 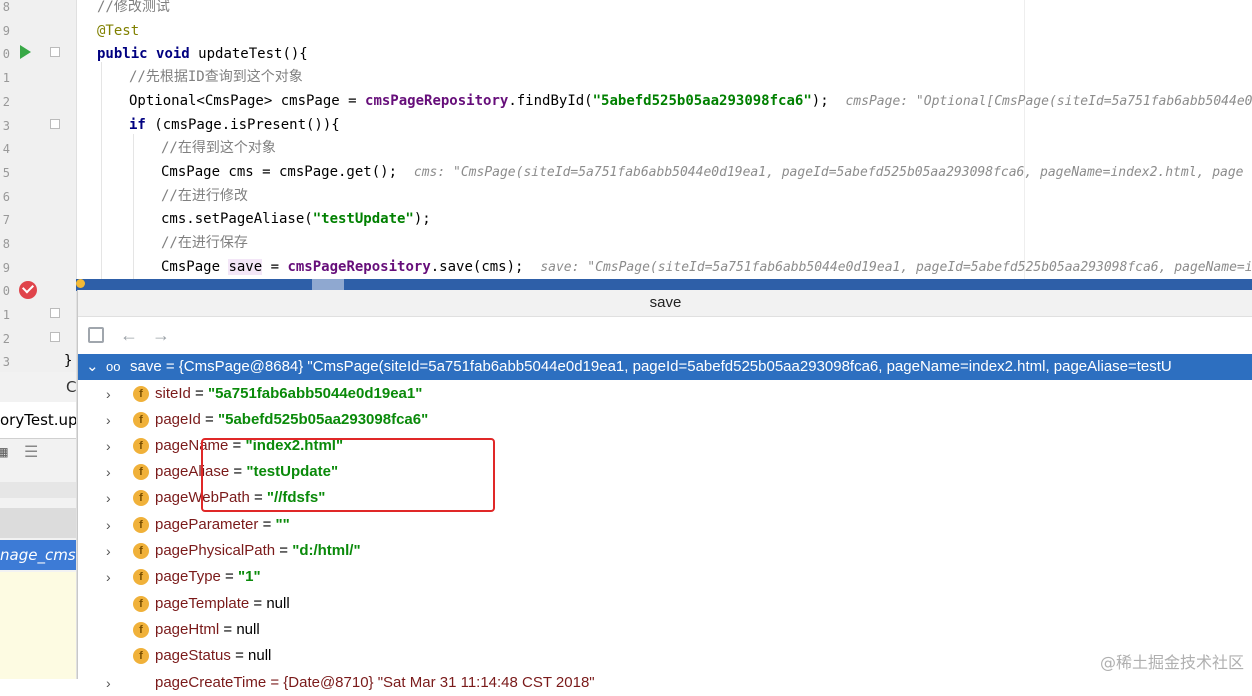 What do you see at coordinates (215, 550) in the screenshot?
I see `field-name: pagePhysicalPath` at bounding box center [215, 550].